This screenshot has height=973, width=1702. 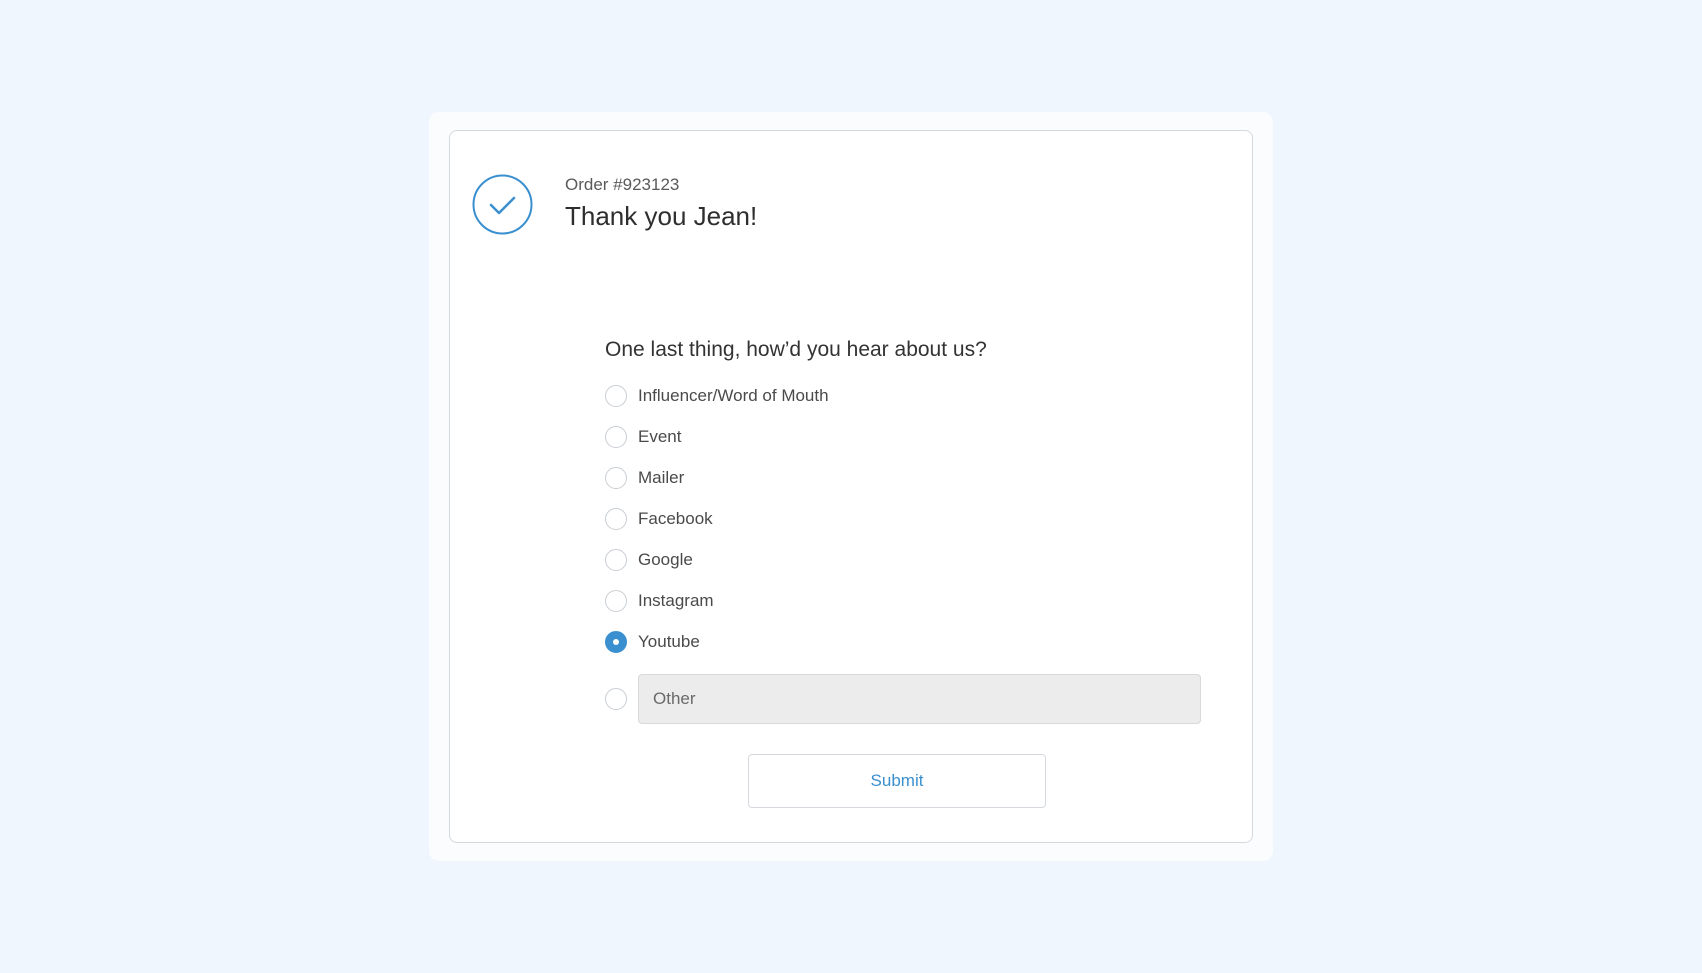 What do you see at coordinates (665, 559) in the screenshot?
I see `option-label: Google` at bounding box center [665, 559].